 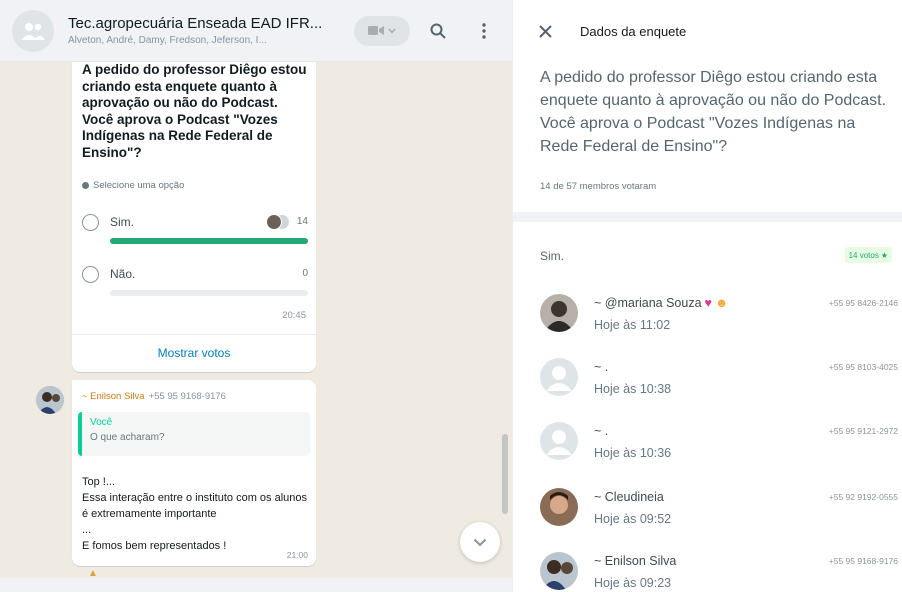 I want to click on option-progress-fill, so click(x=209, y=241).